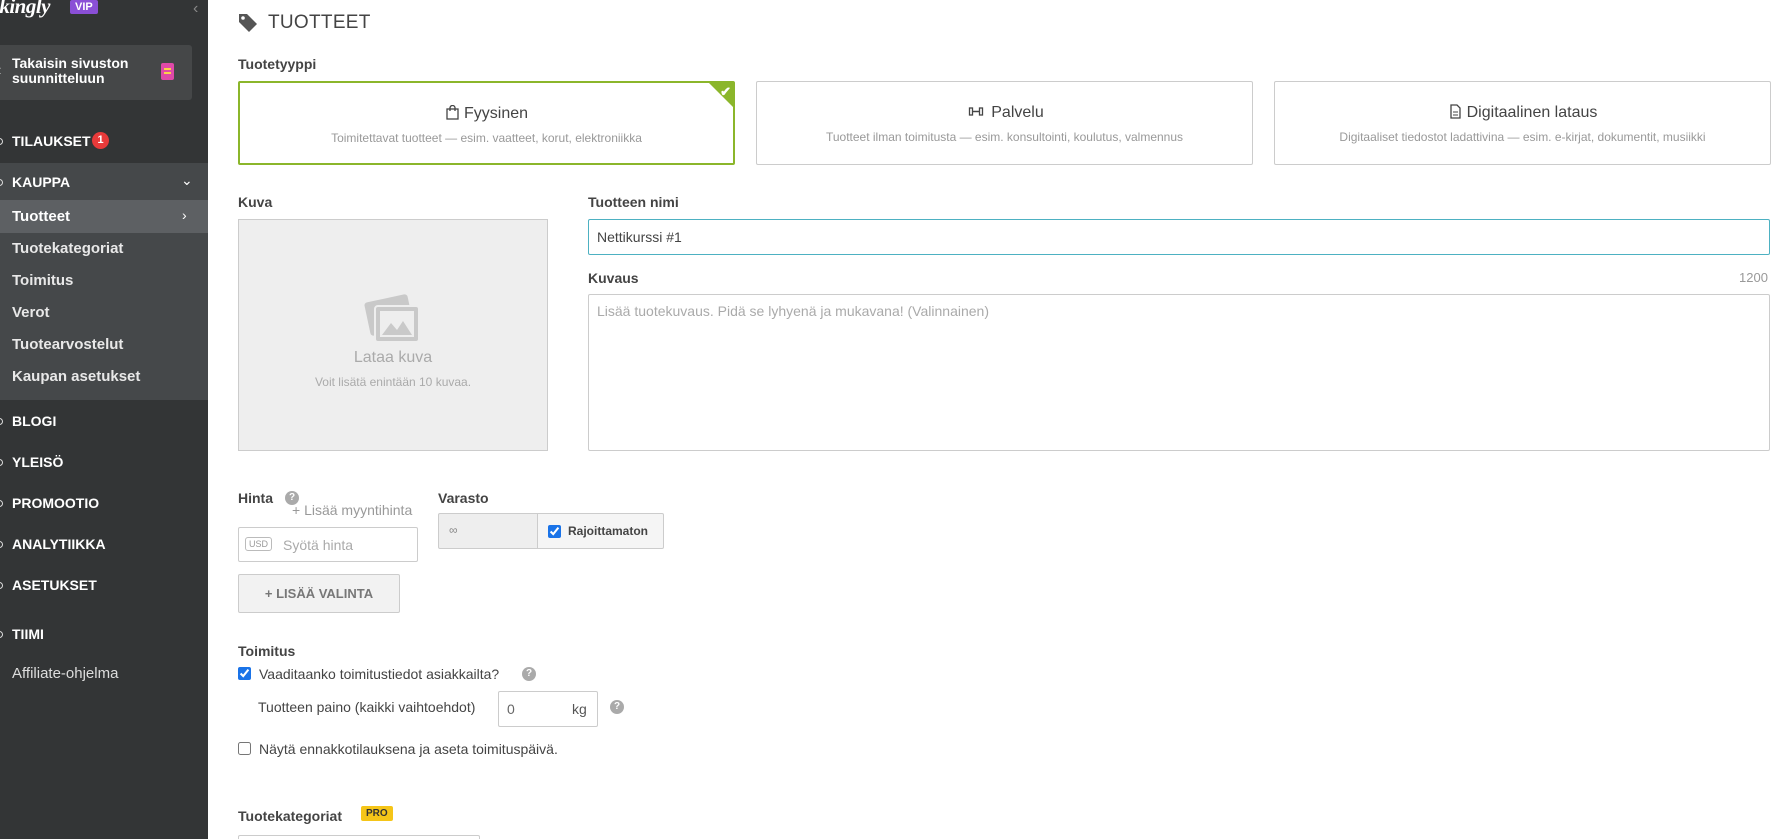  I want to click on product-name-input, so click(1179, 237).